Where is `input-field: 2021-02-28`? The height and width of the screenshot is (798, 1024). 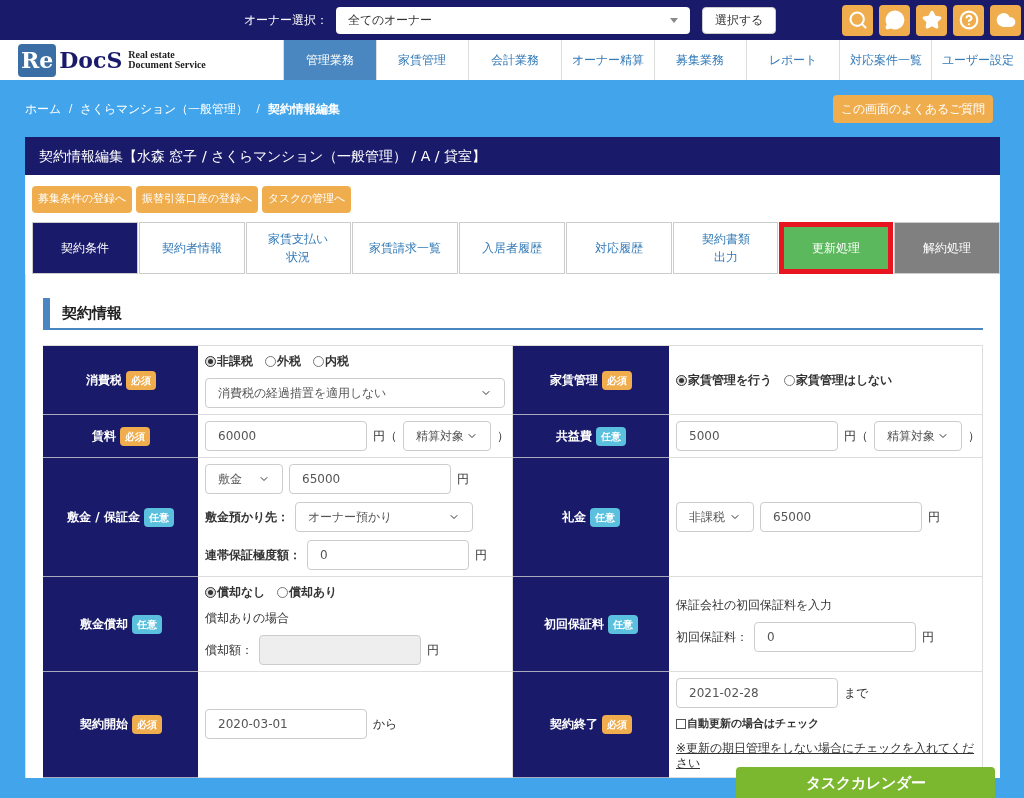 input-field: 2021-02-28 is located at coordinates (757, 693).